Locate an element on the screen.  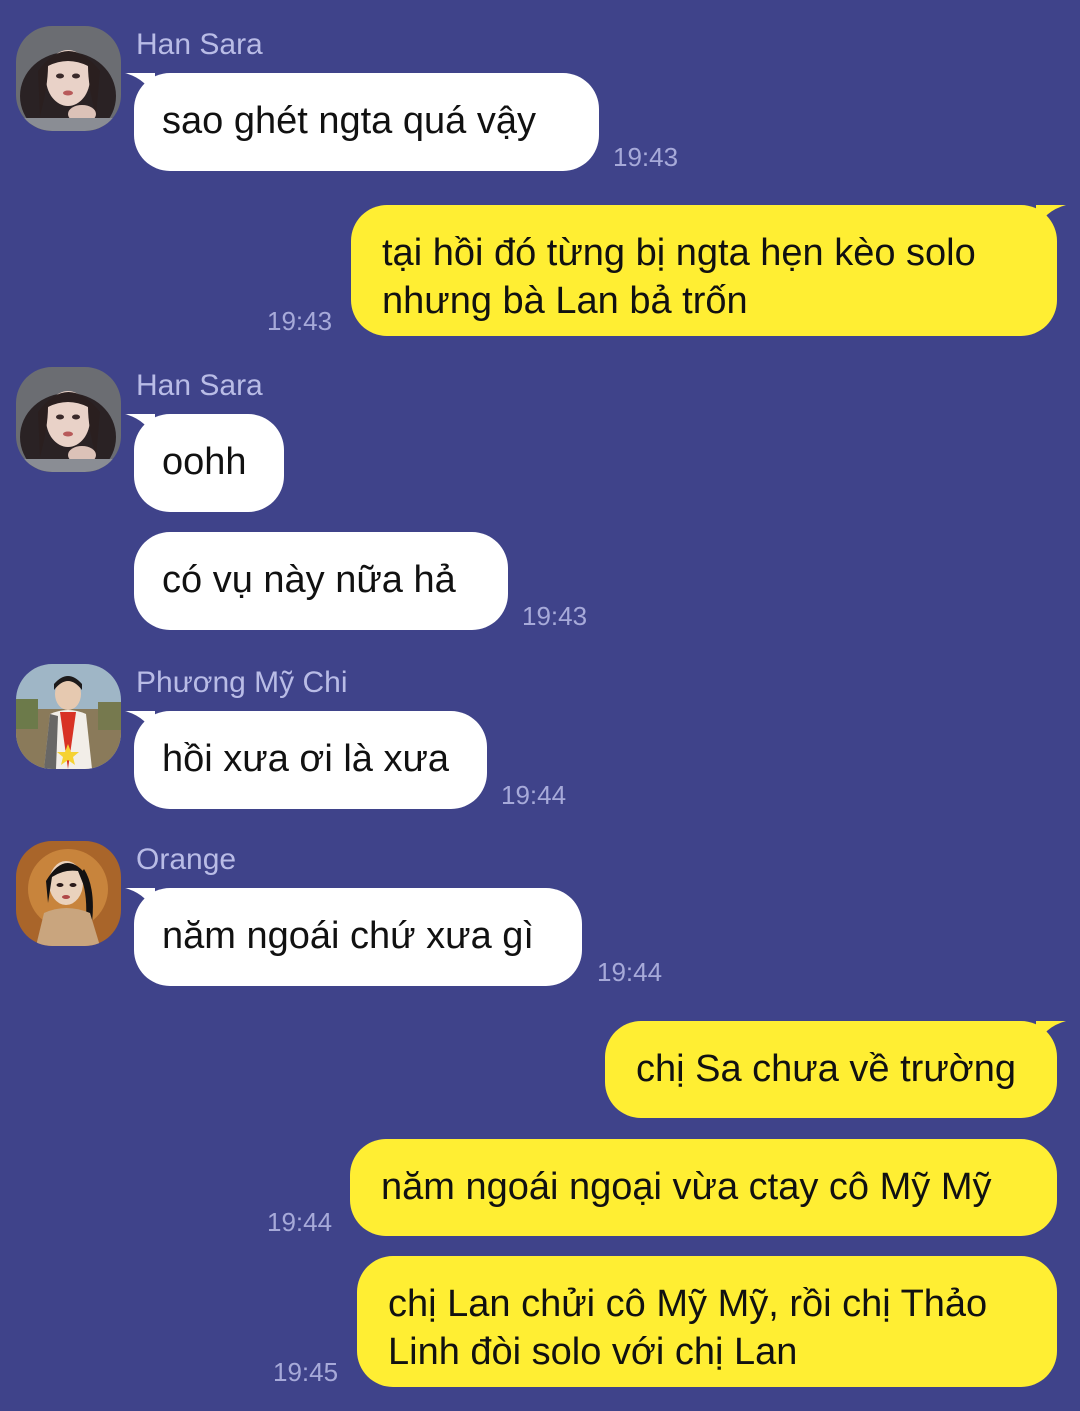
message-text: có vụ này nữa hả is located at coordinates (309, 580).